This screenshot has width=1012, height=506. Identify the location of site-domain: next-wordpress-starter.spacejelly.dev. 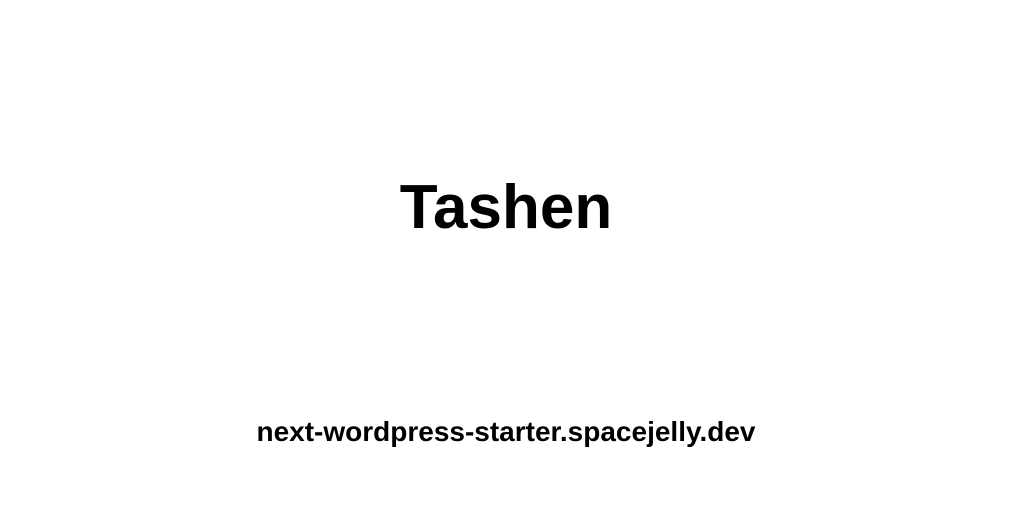
(506, 431).